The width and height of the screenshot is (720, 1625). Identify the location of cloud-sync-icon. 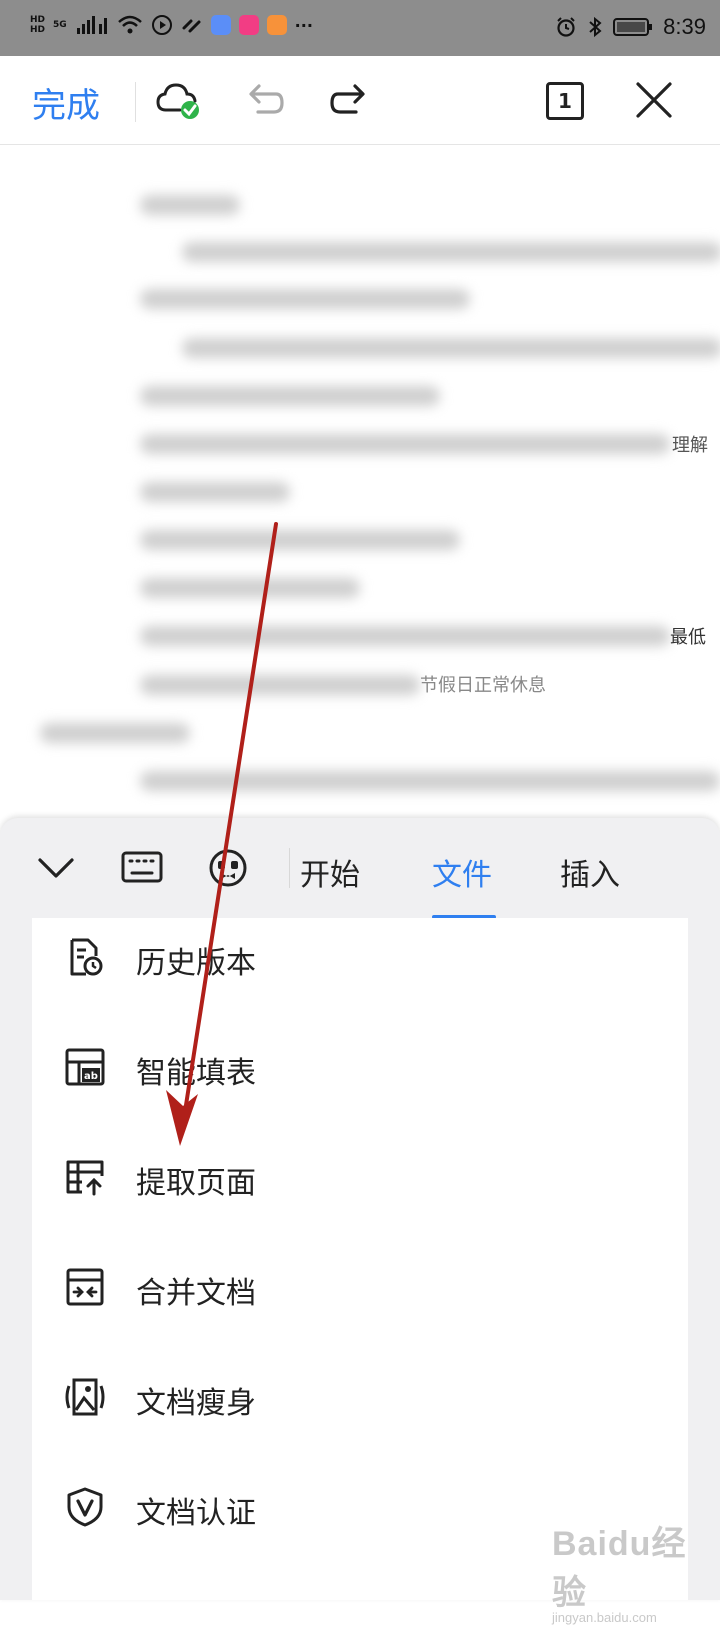
(178, 100).